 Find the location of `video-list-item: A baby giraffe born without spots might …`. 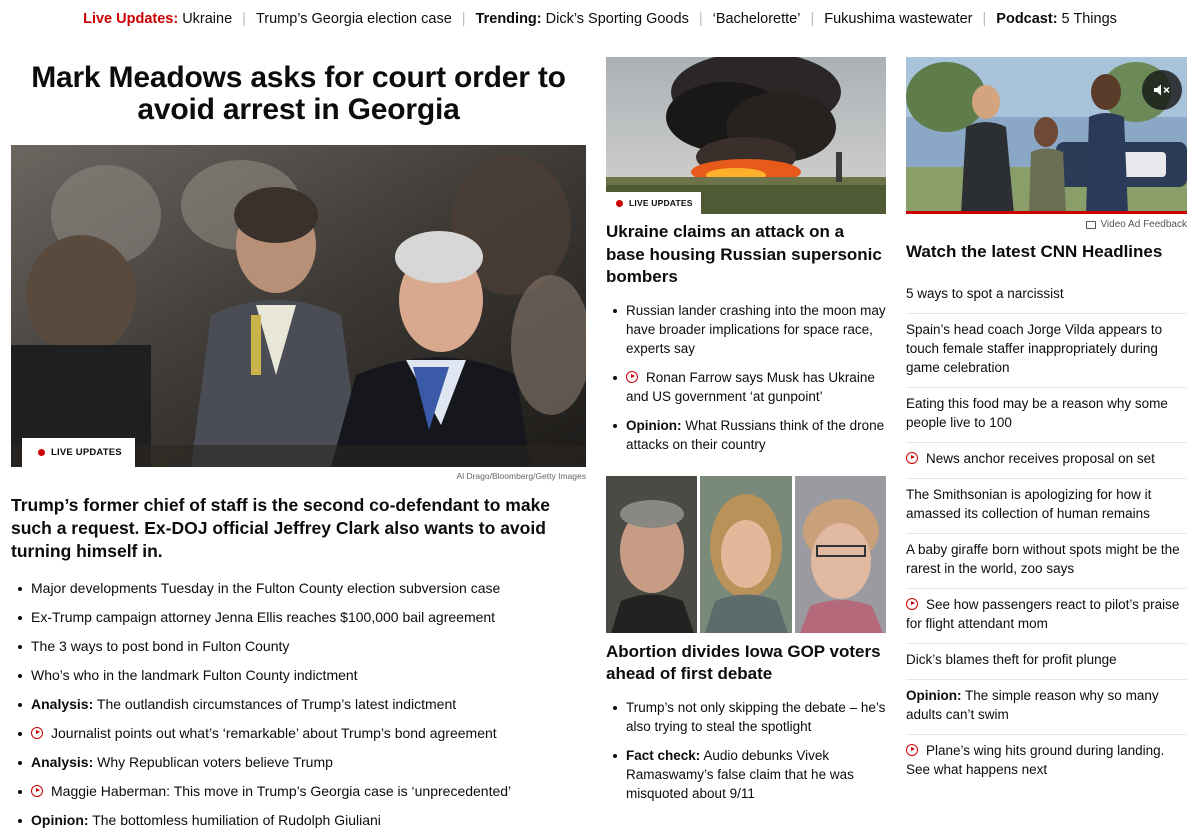

video-list-item: A baby giraffe born without spots might … is located at coordinates (1046, 561).